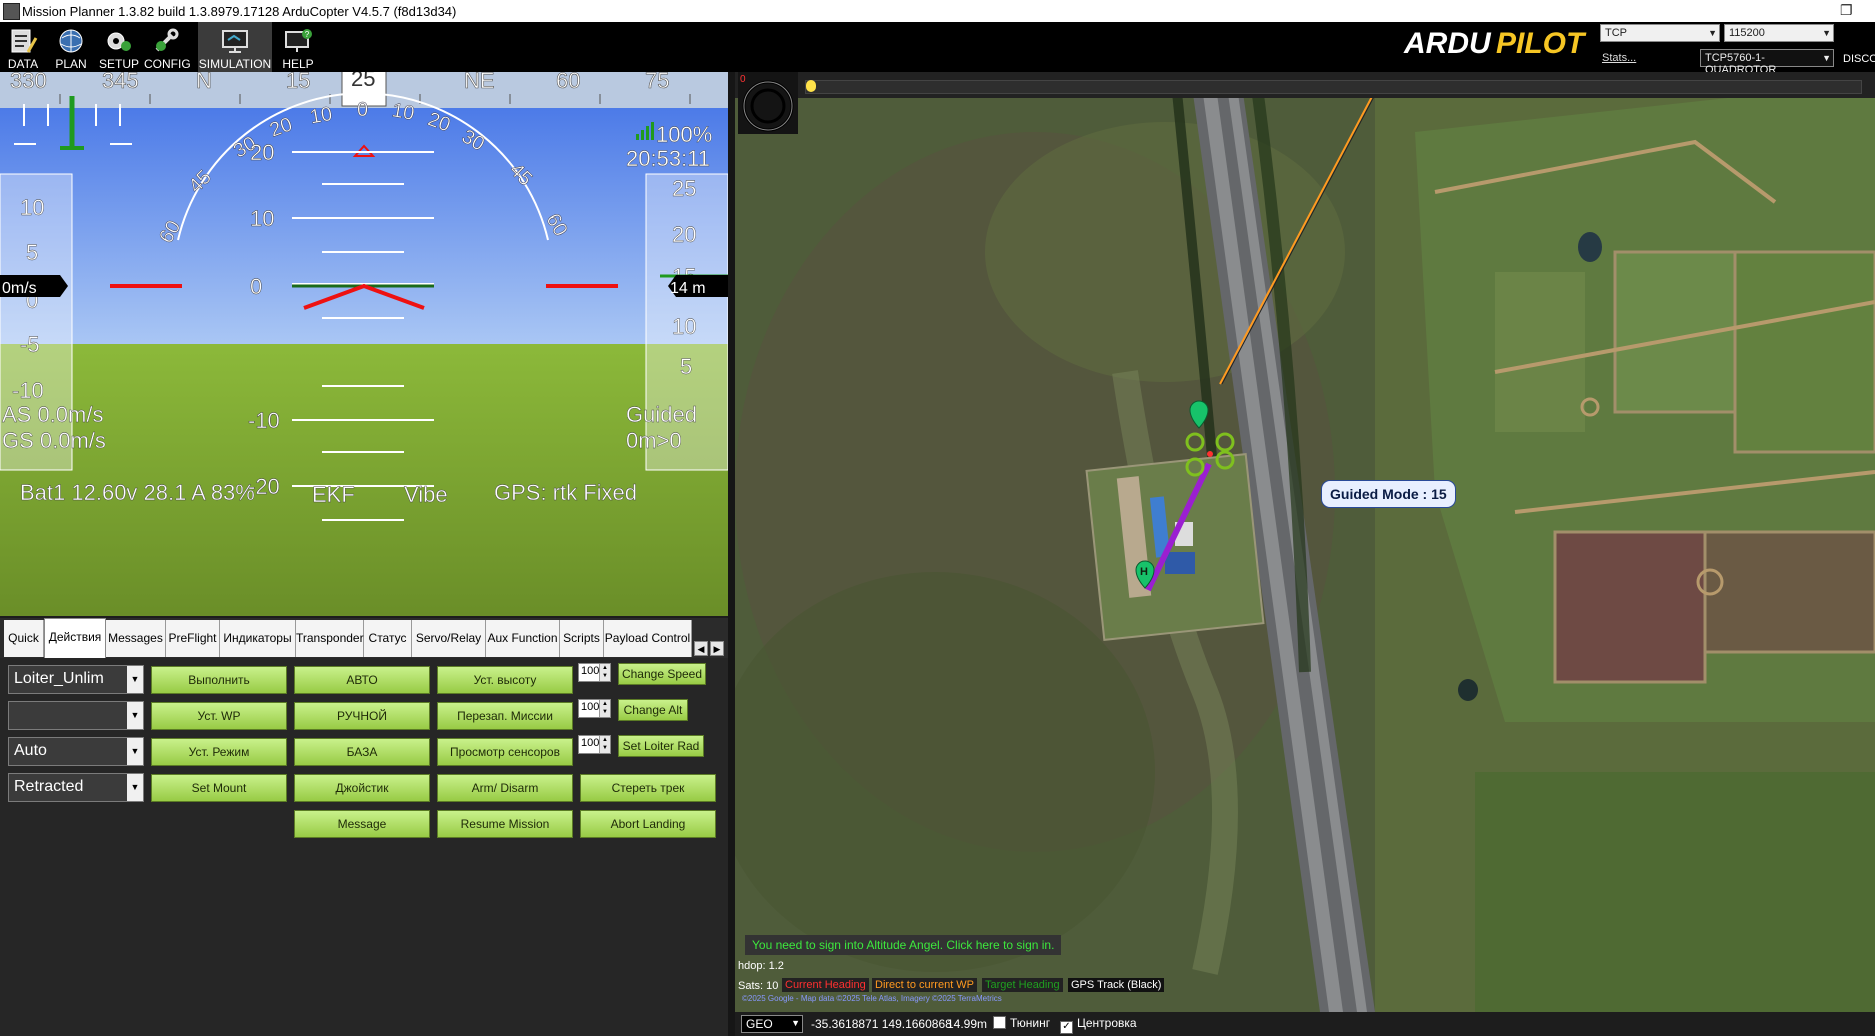 The width and height of the screenshot is (1875, 1036). Describe the element at coordinates (594, 672) in the screenshot. I see `speed-input: 100 ▲ ▼` at that location.